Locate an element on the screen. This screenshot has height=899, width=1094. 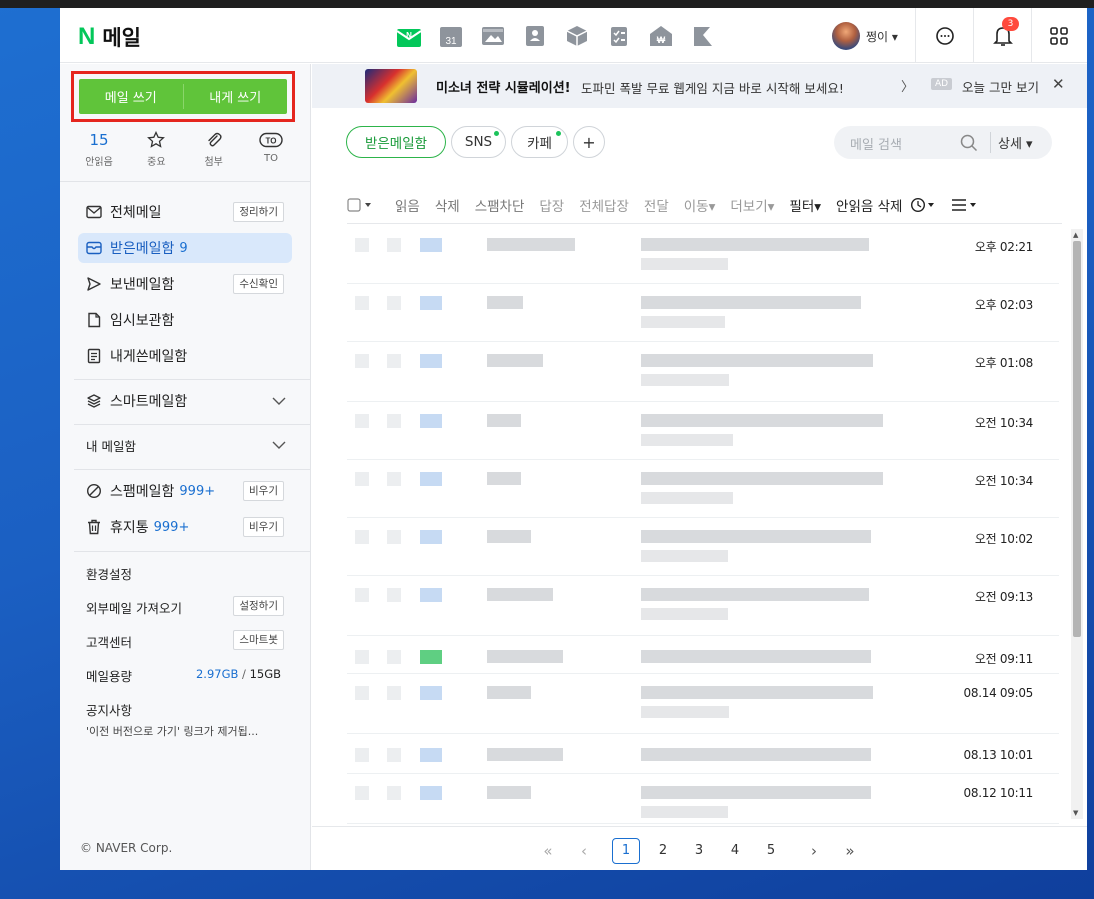
folder-spam: 스팸메일함 999+ 비우기 is located at coordinates (185, 491).